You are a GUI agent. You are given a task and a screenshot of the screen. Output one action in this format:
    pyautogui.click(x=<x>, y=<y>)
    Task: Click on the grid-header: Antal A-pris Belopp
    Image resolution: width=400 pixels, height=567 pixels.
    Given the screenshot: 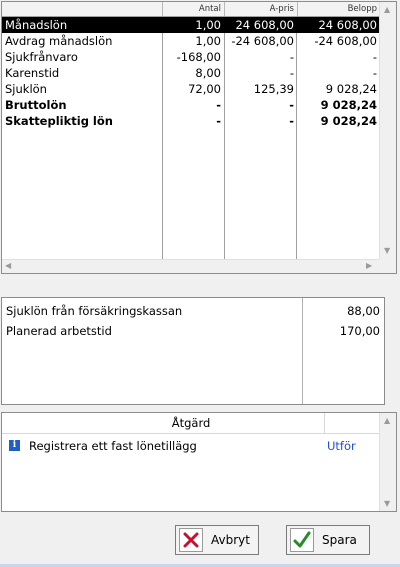 What is the action you would take?
    pyautogui.click(x=191, y=9)
    